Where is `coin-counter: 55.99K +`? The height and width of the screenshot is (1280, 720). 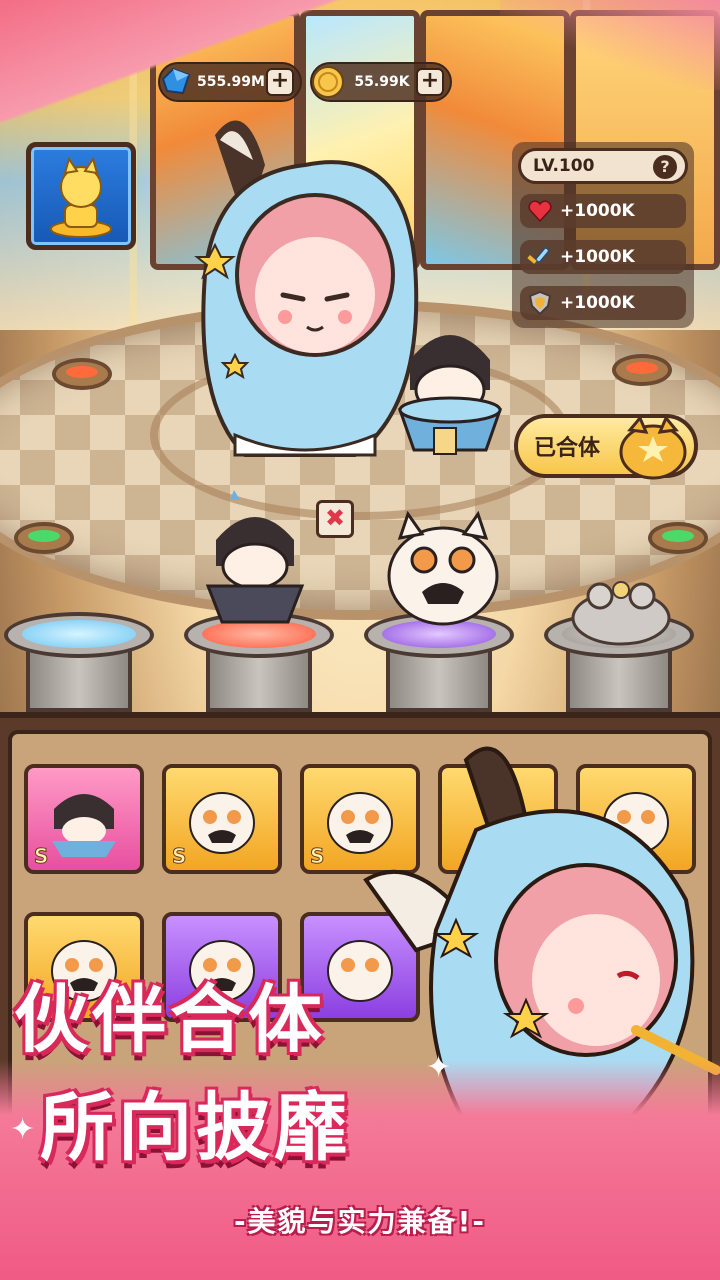 coin-counter: 55.99K + is located at coordinates (381, 82).